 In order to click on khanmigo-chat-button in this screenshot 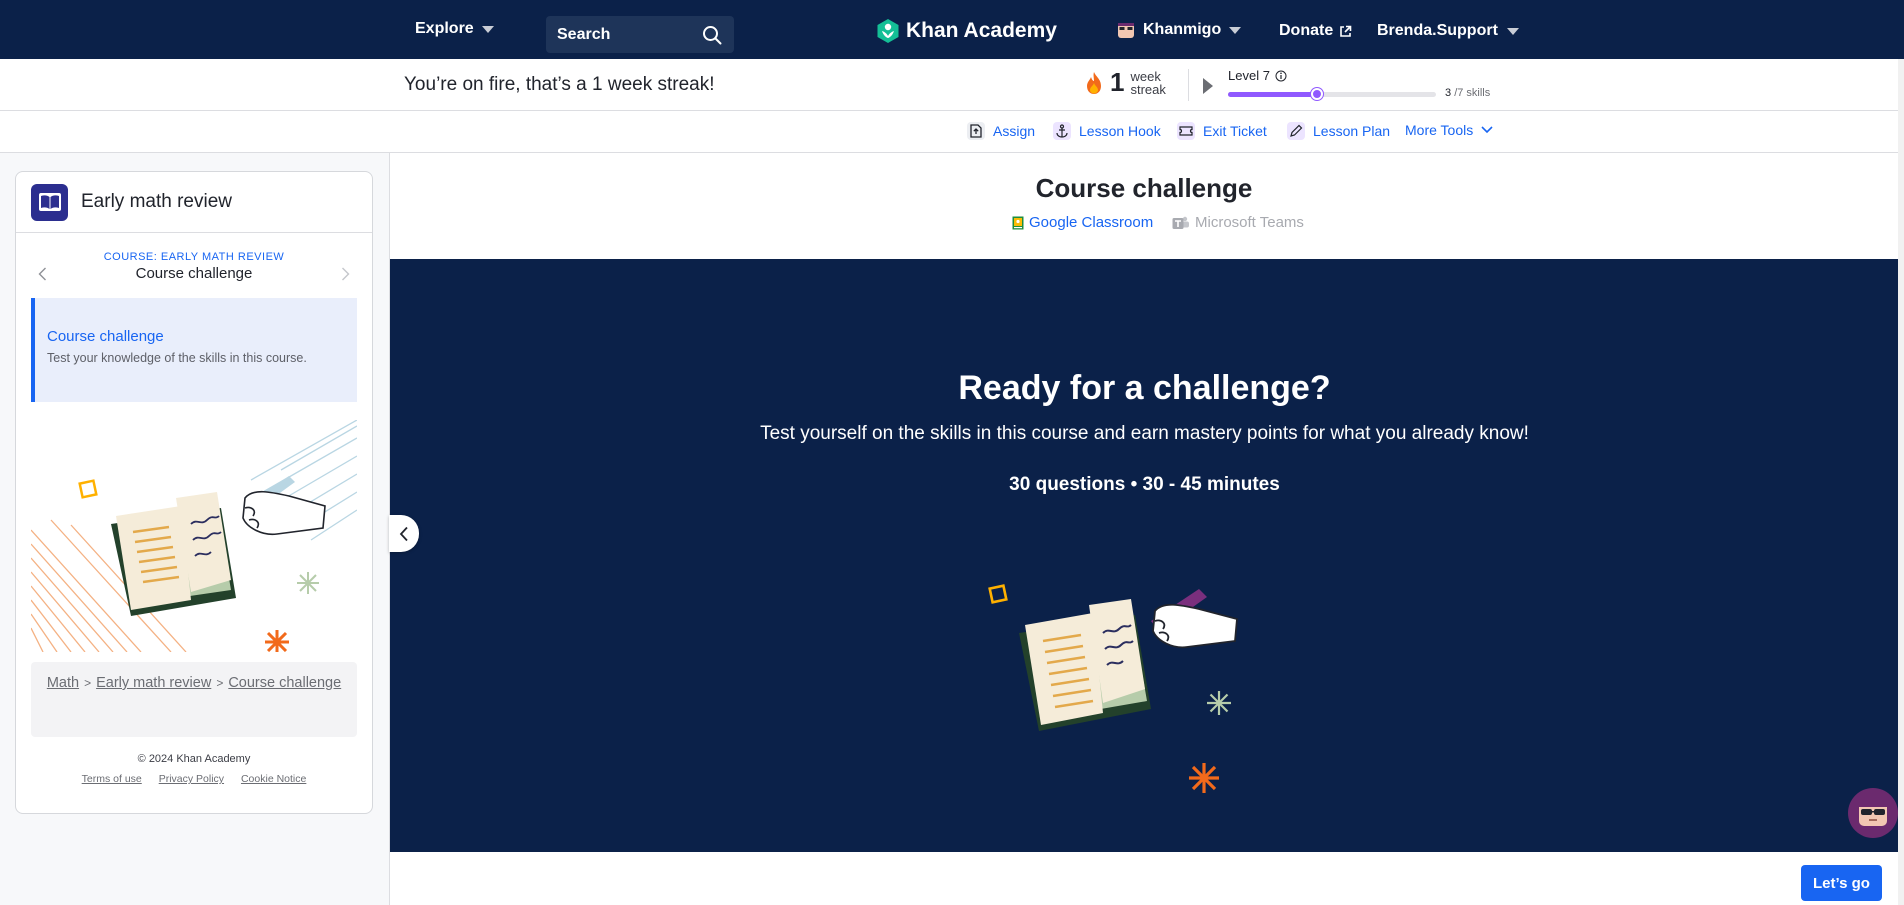, I will do `click(1873, 813)`.